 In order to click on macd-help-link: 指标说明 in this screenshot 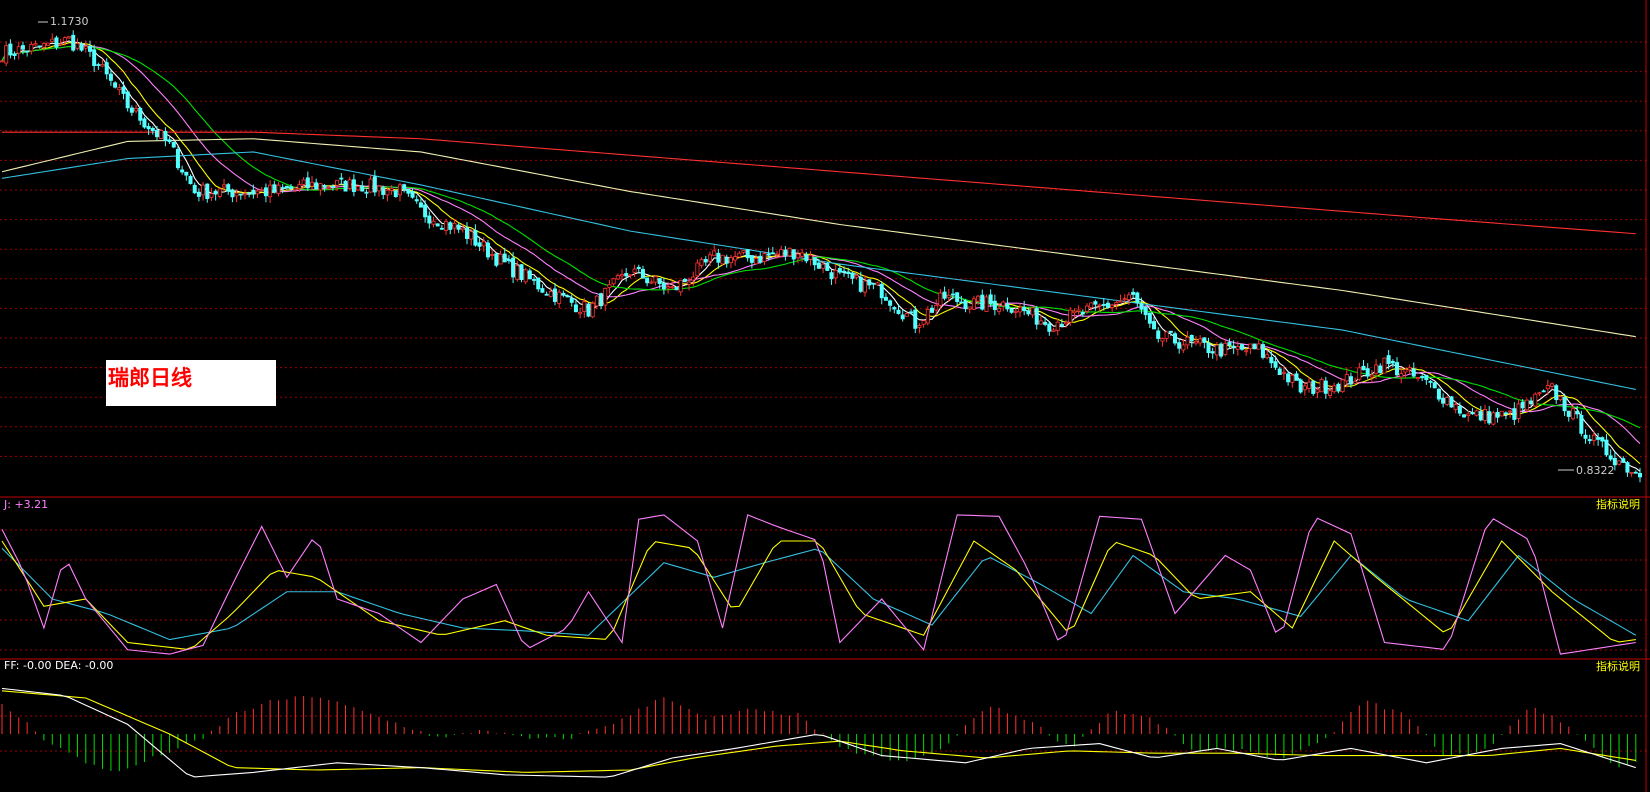, I will do `click(1618, 666)`.